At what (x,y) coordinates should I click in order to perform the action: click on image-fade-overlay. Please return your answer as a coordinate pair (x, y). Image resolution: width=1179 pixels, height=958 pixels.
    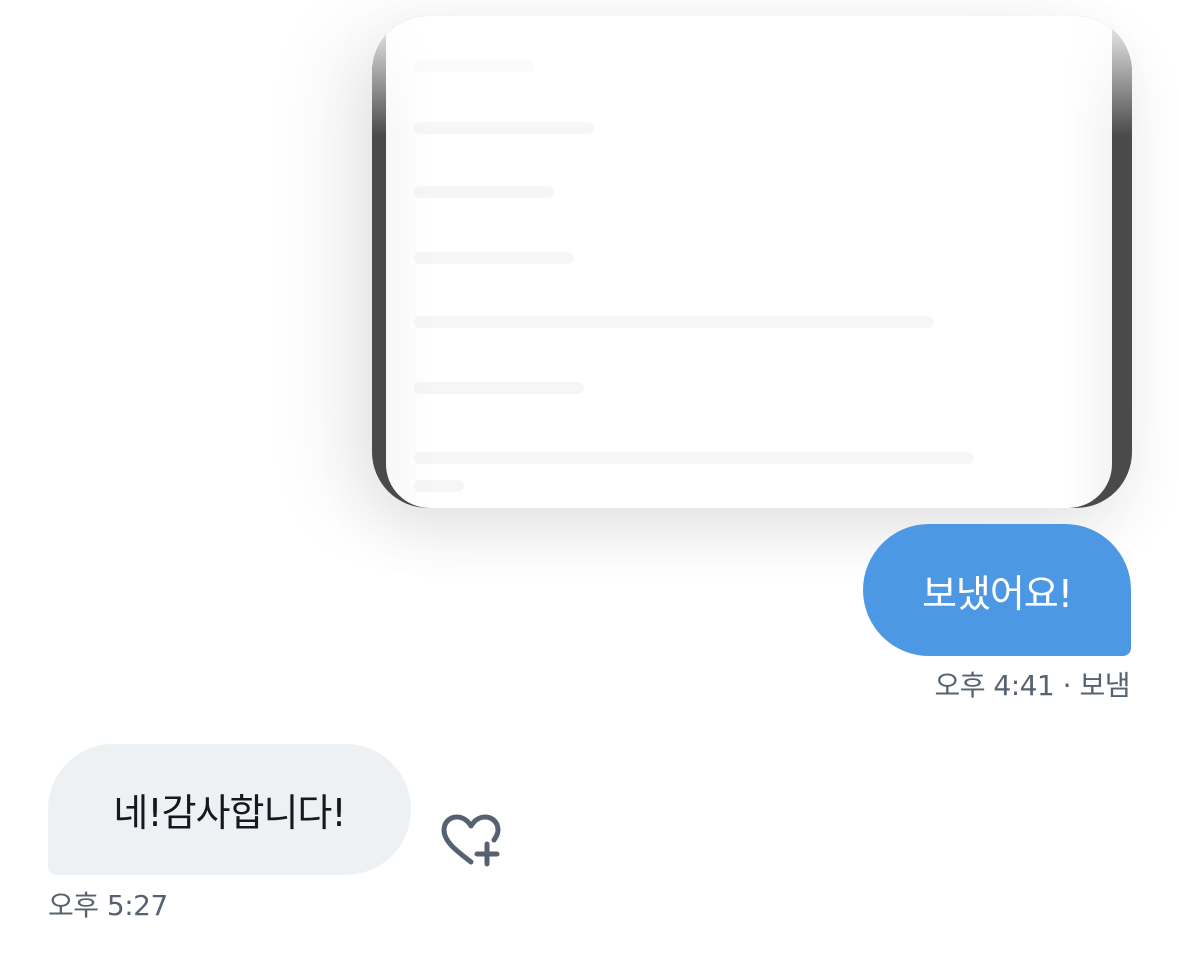
    Looking at the image, I should click on (752, 76).